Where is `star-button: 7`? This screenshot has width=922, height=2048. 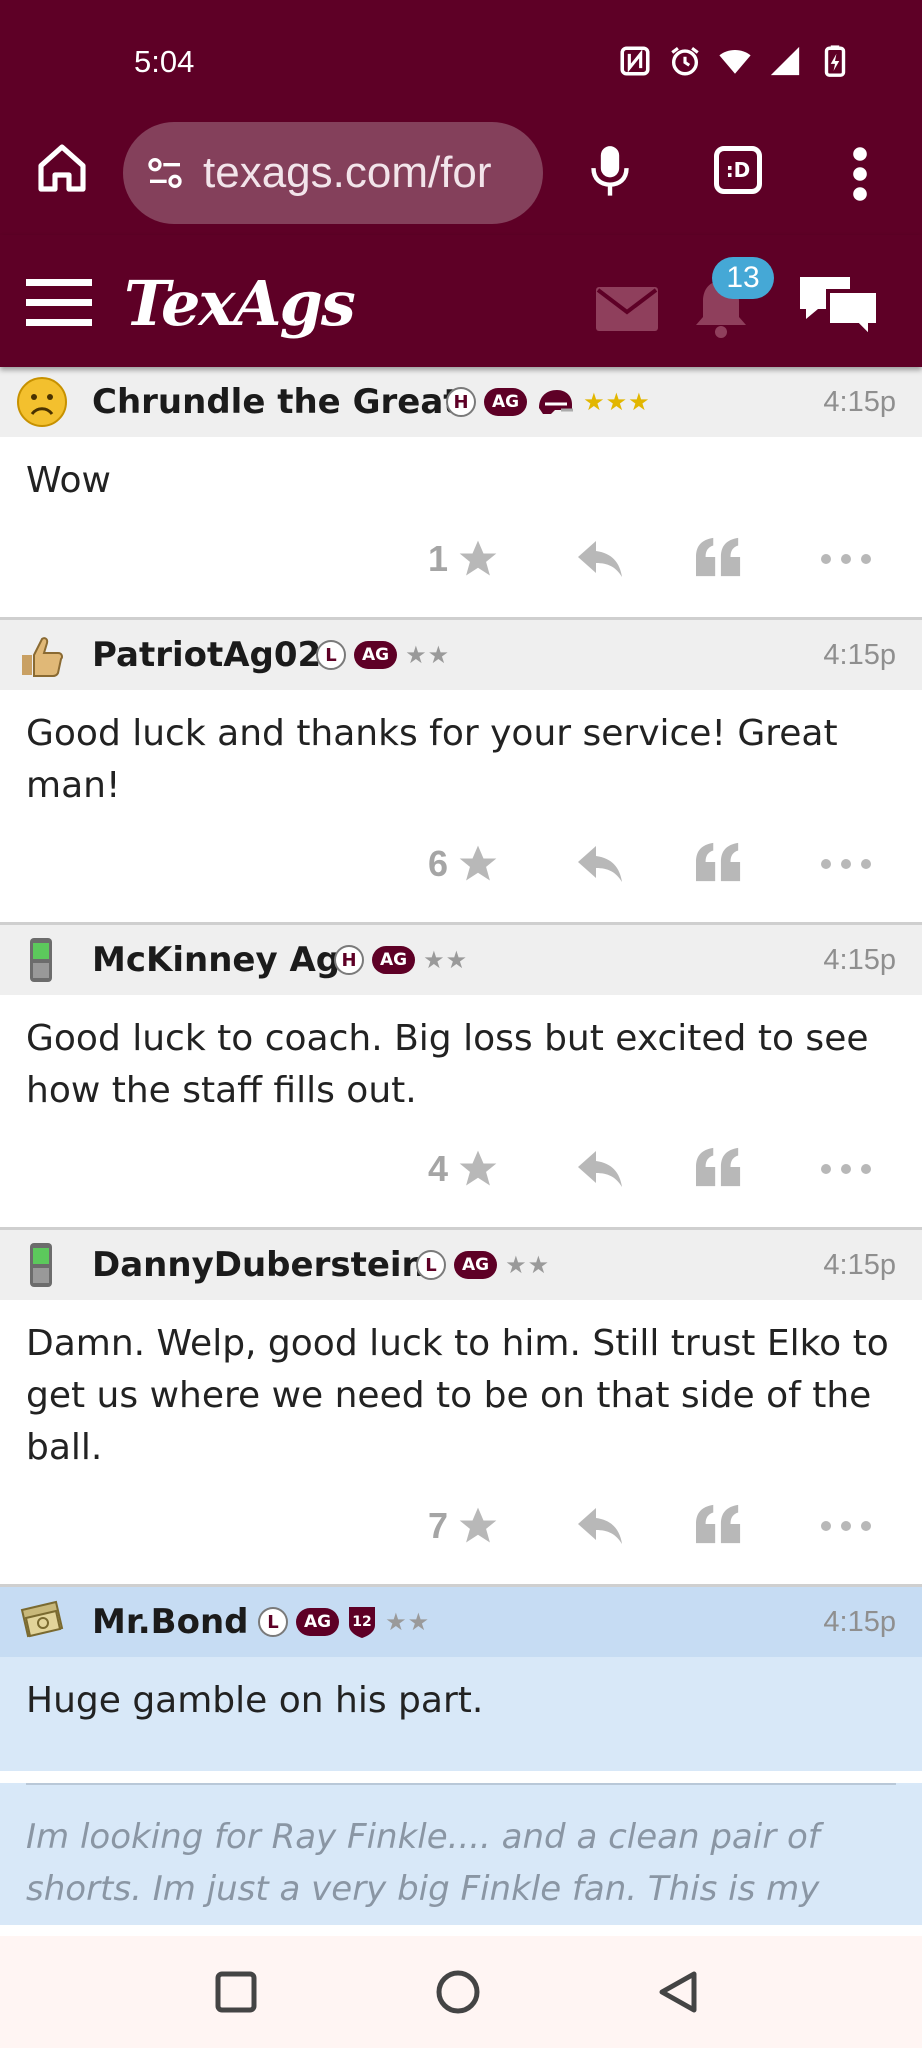 star-button: 7 is located at coordinates (464, 1526).